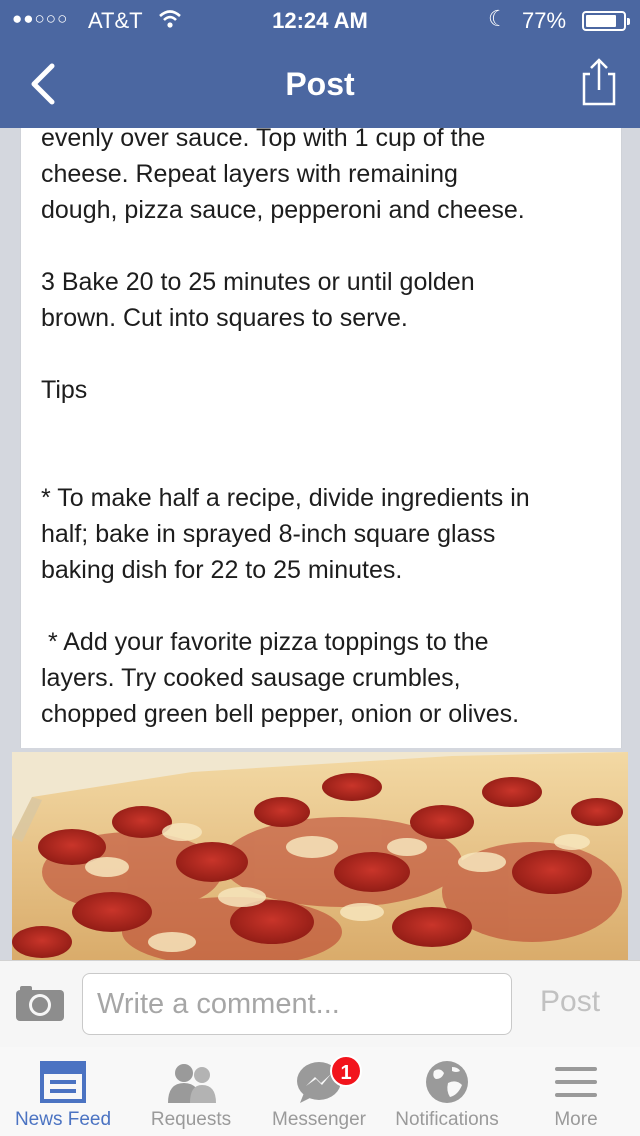 The height and width of the screenshot is (1136, 640). Describe the element at coordinates (263, 140) in the screenshot. I see `post-text-line: evenly over sauce. Top with 1 cup of the` at that location.